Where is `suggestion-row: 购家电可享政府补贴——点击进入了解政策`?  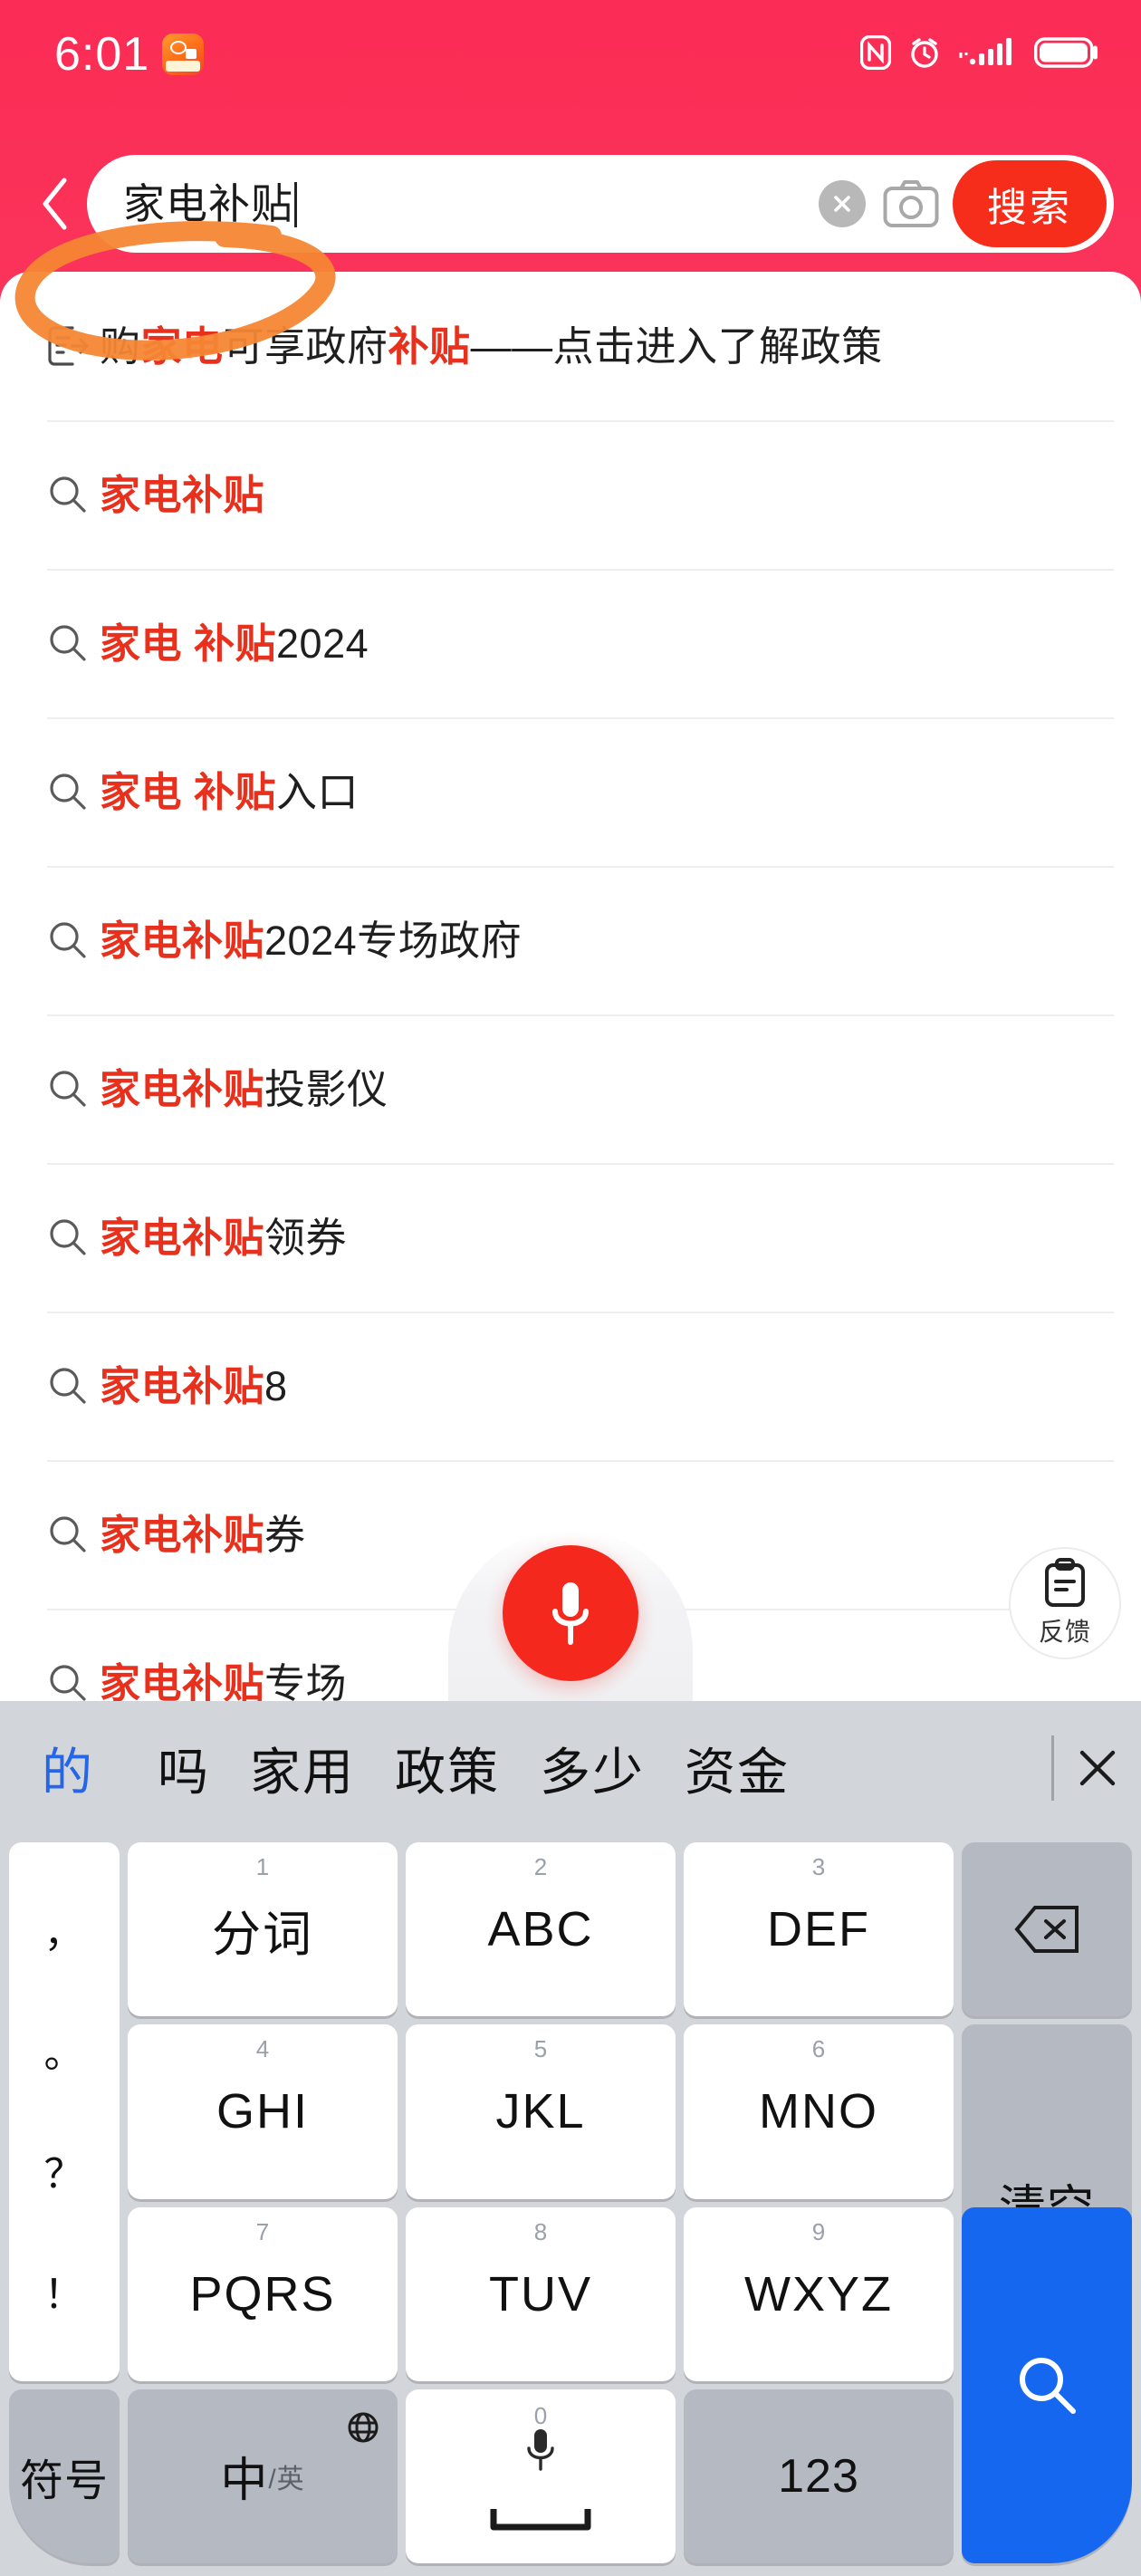 suggestion-row: 购家电可享政府补贴——点击进入了解政策 is located at coordinates (570, 346).